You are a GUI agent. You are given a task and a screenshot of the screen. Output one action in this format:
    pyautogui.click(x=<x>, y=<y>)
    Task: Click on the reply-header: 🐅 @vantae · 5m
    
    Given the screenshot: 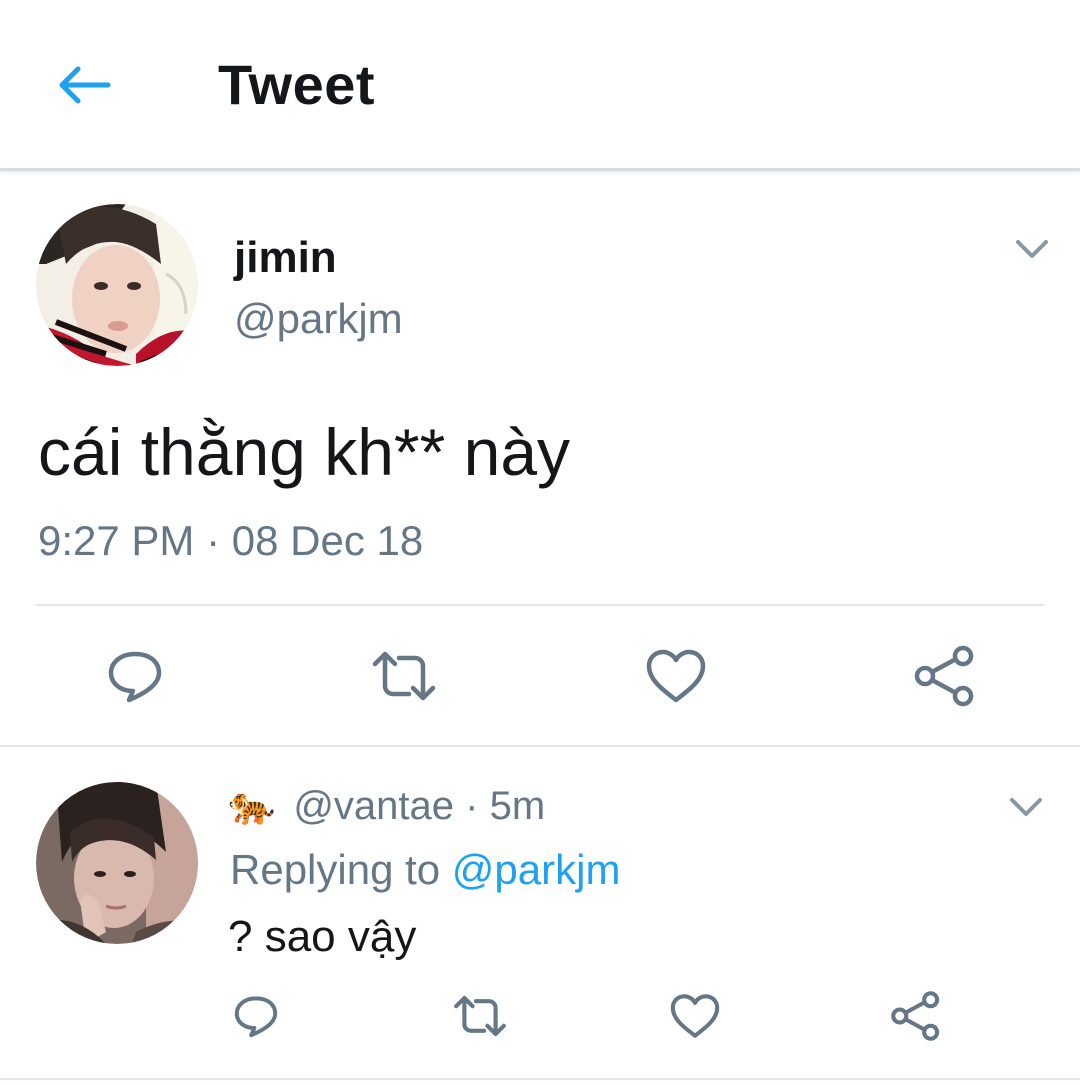 What is the action you would take?
    pyautogui.click(x=386, y=806)
    